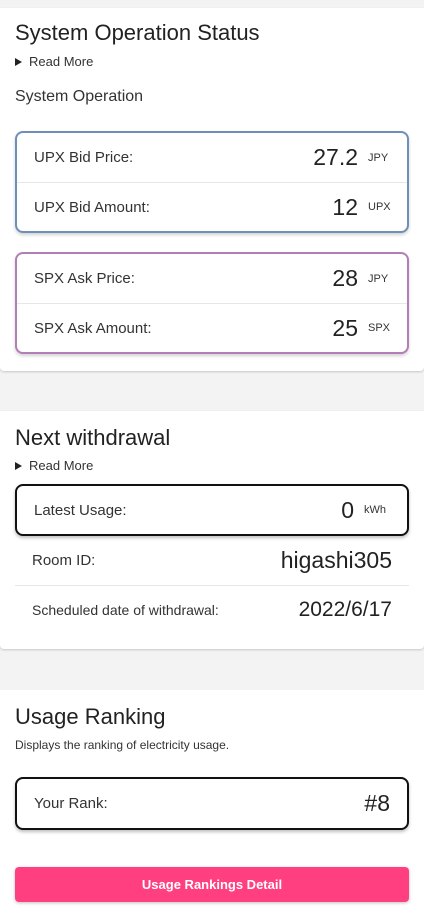 The width and height of the screenshot is (424, 911). Describe the element at coordinates (345, 278) in the screenshot. I see `spx-ask-price-value: 28` at that location.